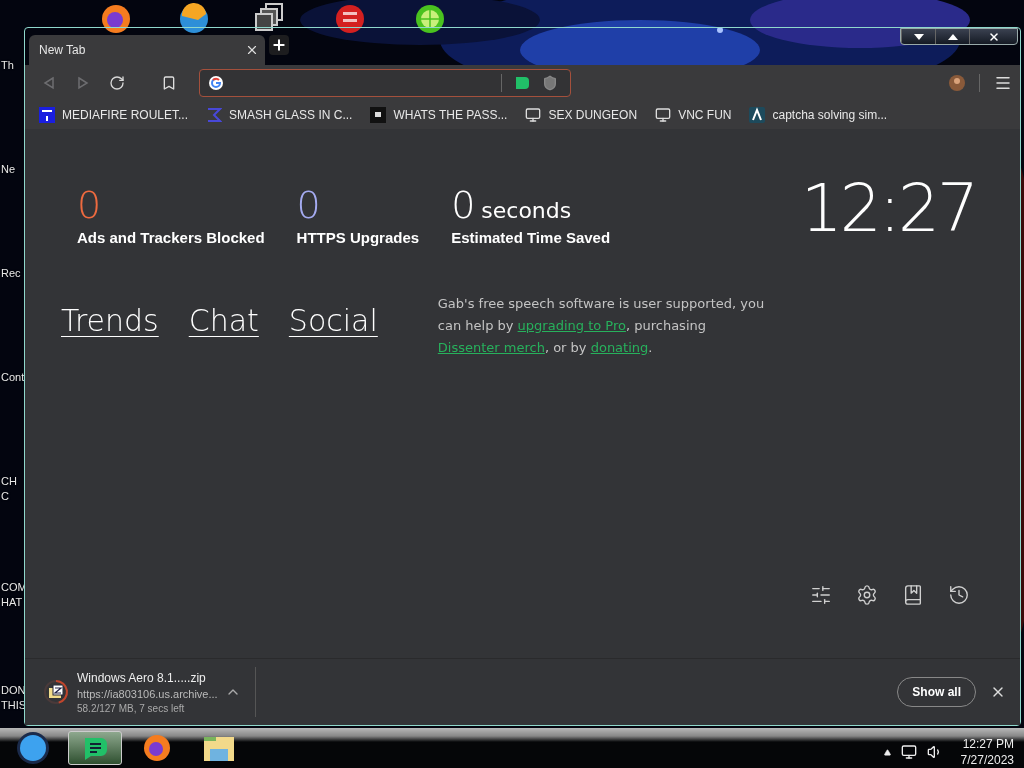  What do you see at coordinates (5, 496) in the screenshot?
I see `desktop-icon-label: C` at bounding box center [5, 496].